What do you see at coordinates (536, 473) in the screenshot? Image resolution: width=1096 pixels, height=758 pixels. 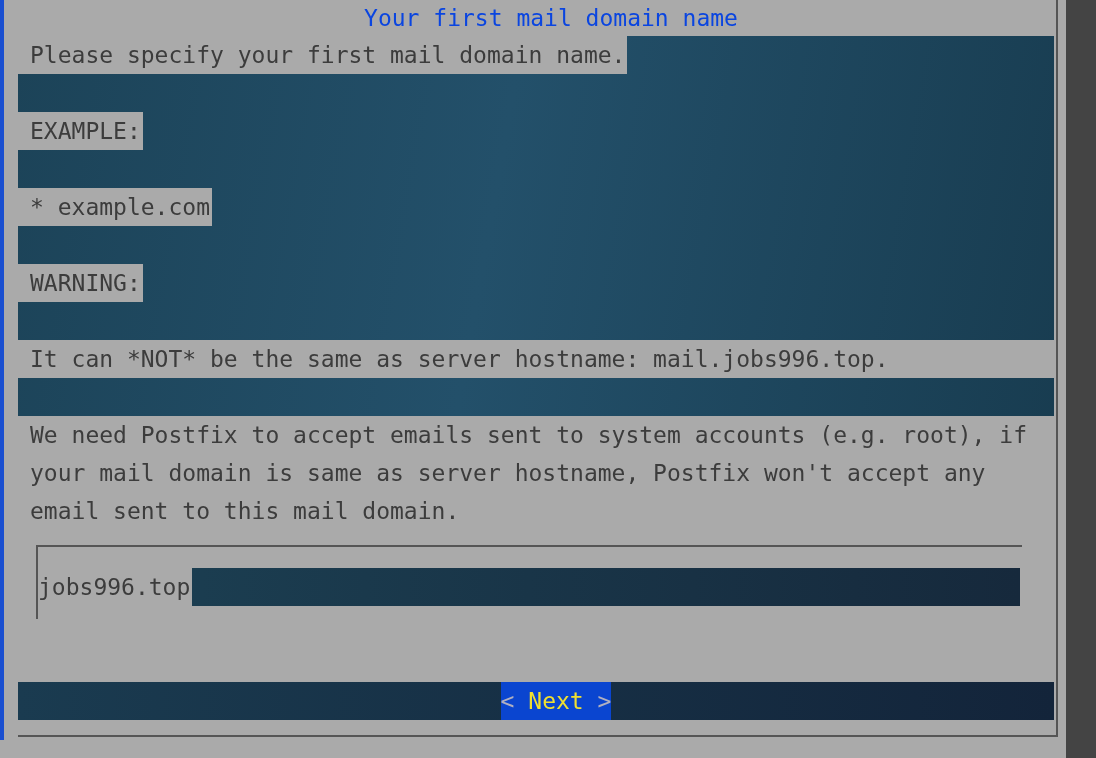 I see `message-paragraph: We need Postfix to accept emails sent to system accounts (e.g. root), if your mail domain is same as server hostname, Postfix won't accept any email sent to this mail domain.` at bounding box center [536, 473].